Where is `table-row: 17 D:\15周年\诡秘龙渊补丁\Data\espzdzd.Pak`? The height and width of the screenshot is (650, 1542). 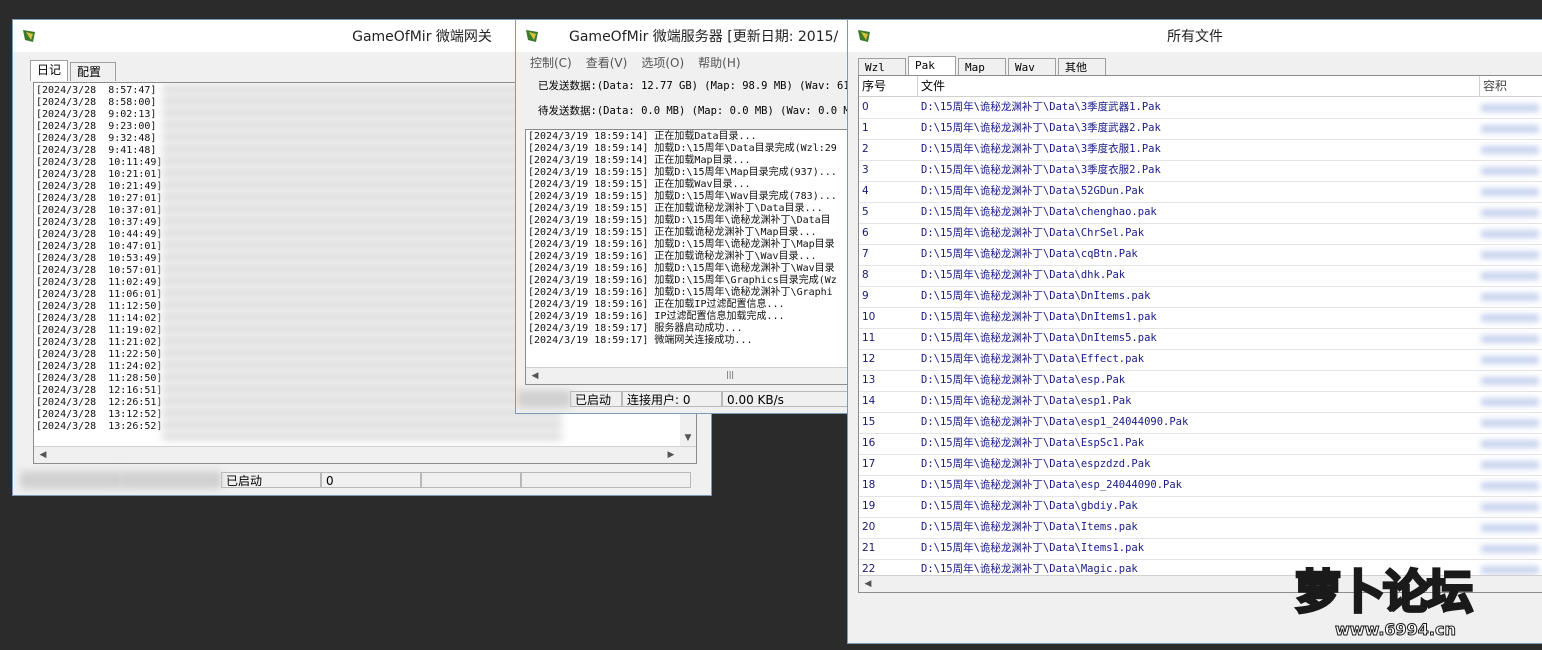
table-row: 17 D:\15周年\诡秘龙渊补丁\Data\espzdzd.Pak is located at coordinates (1200, 465).